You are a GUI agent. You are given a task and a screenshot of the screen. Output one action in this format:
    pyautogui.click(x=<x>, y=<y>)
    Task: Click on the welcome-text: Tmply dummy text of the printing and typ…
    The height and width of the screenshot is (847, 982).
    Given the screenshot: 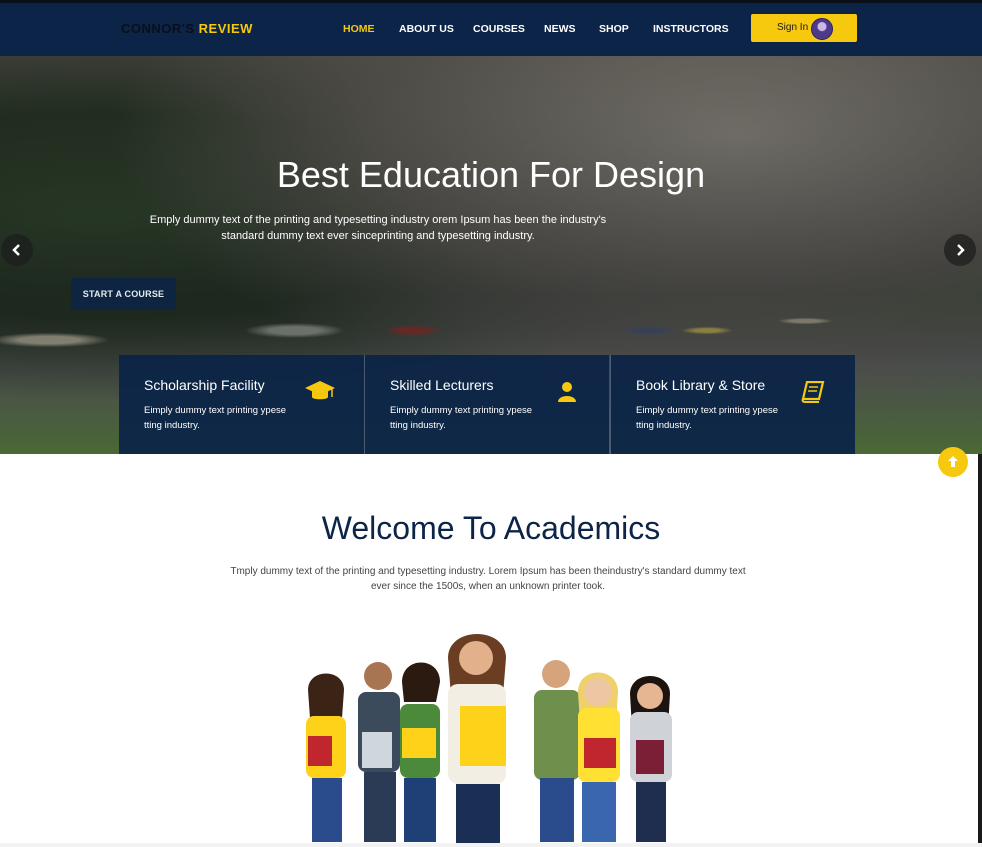 What is the action you would take?
    pyautogui.click(x=488, y=579)
    